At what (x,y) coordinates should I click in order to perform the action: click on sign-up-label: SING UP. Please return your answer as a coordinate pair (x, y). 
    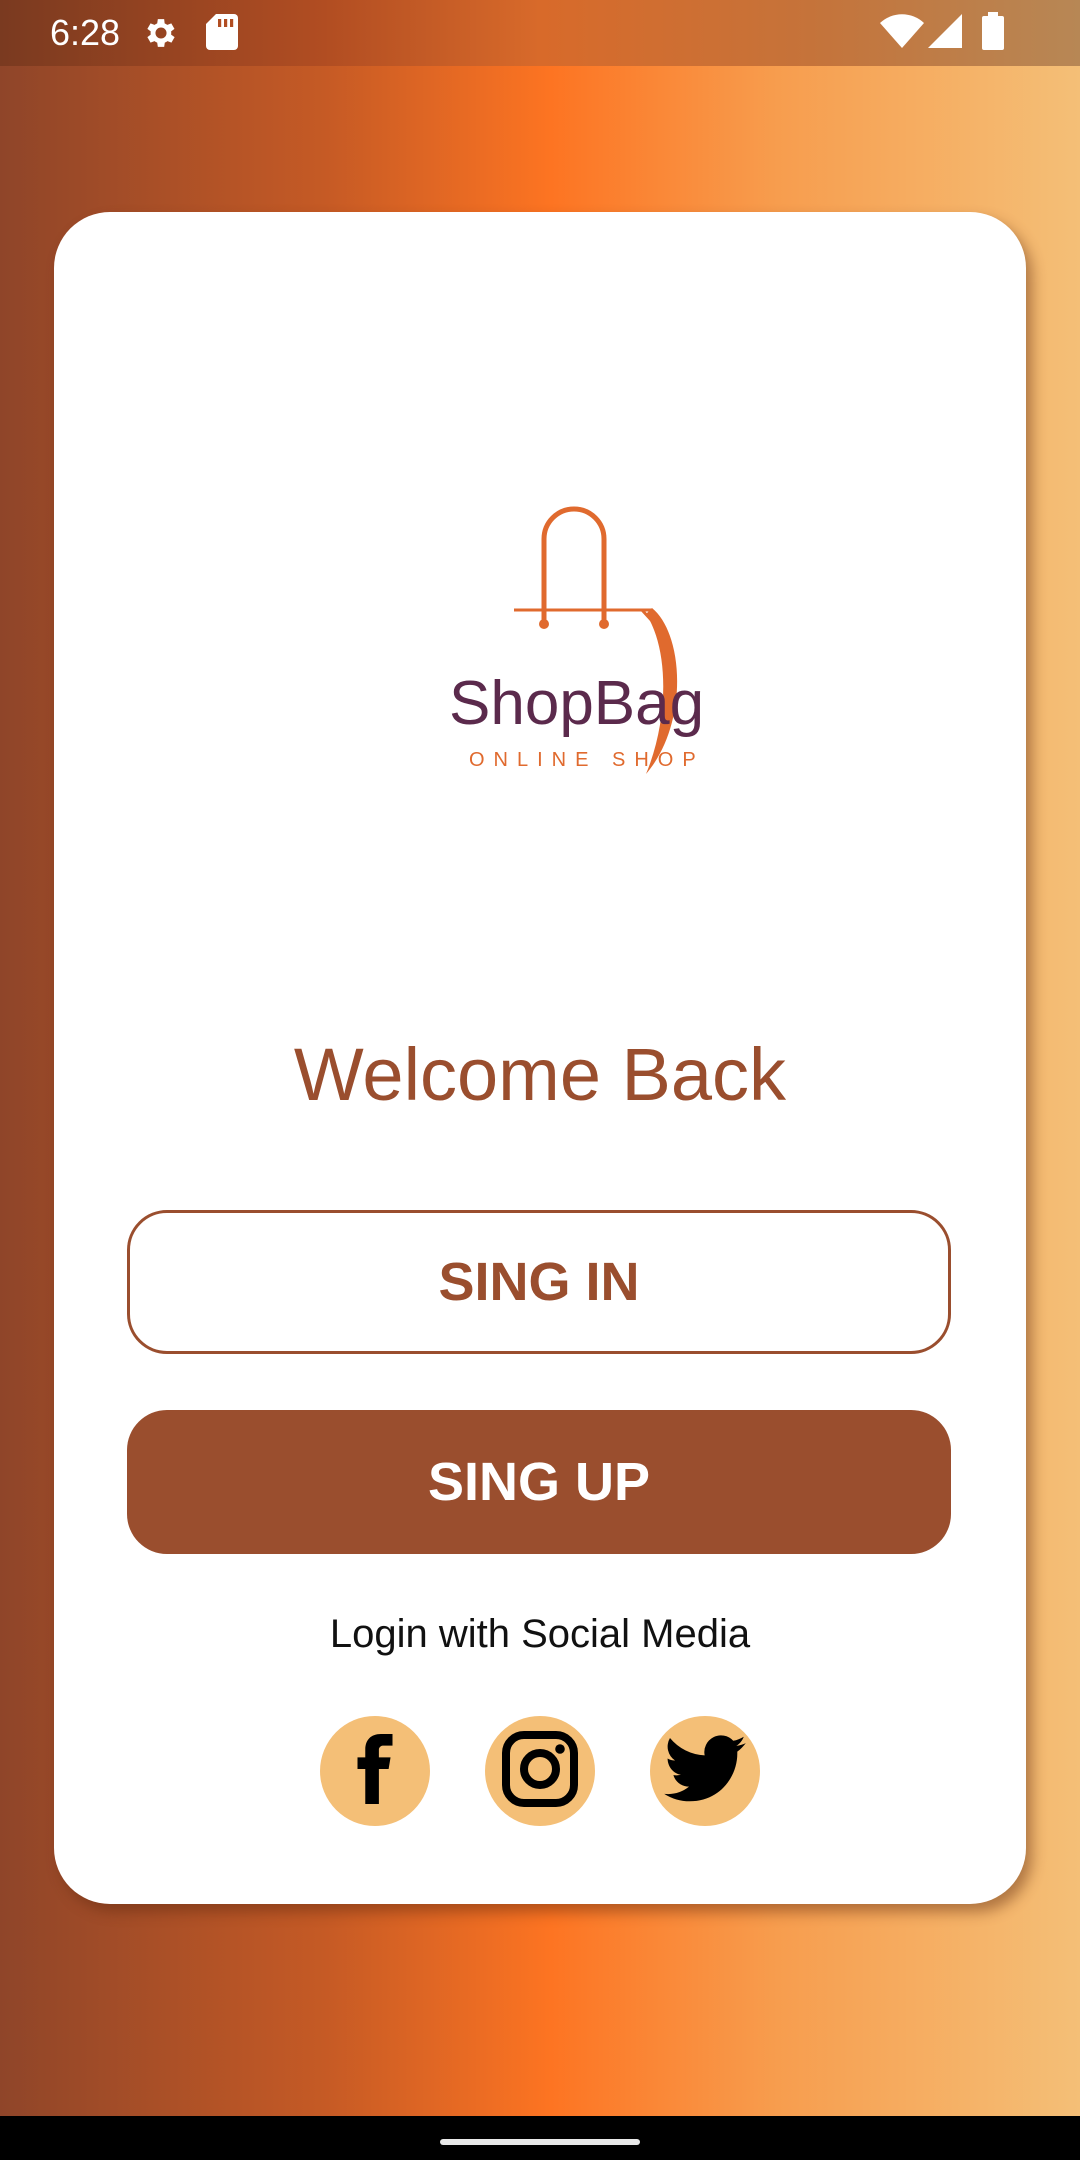
    Looking at the image, I should click on (539, 1482).